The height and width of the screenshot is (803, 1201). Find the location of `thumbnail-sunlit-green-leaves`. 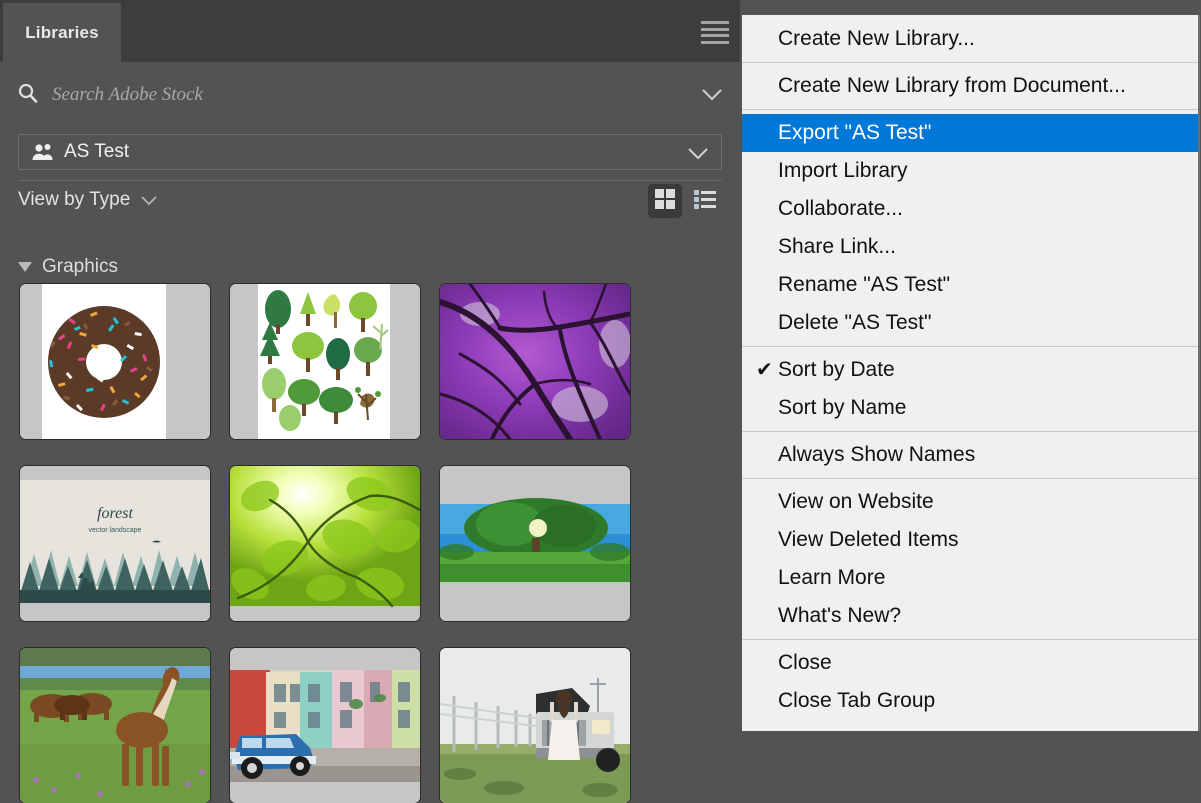

thumbnail-sunlit-green-leaves is located at coordinates (325, 543).